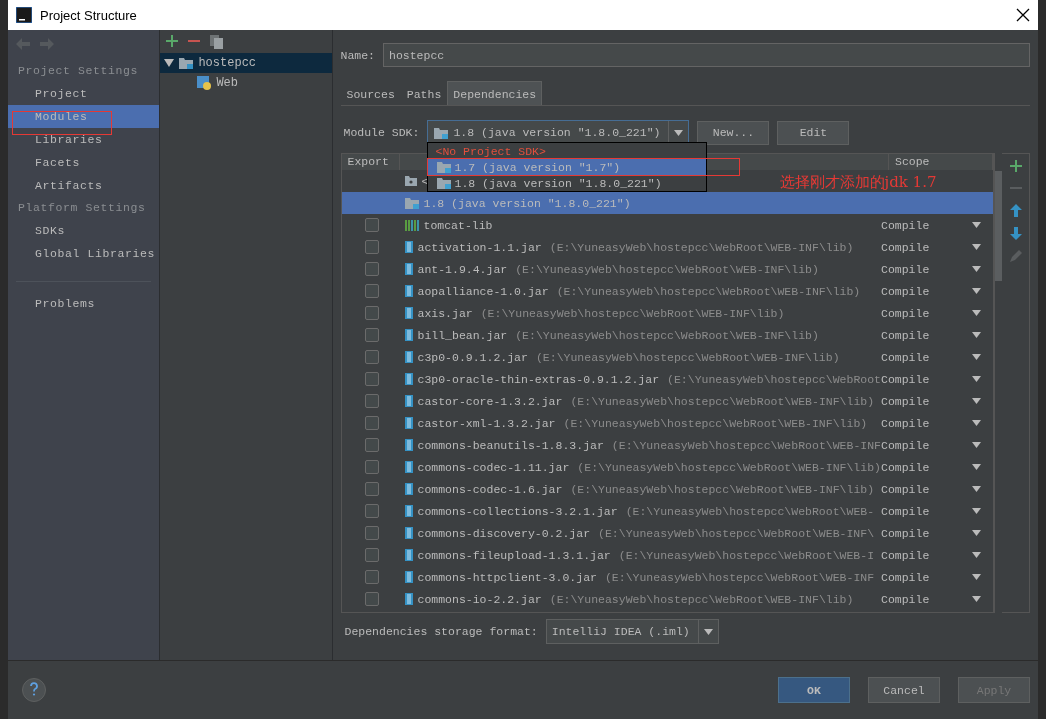 Image resolution: width=1046 pixels, height=719 pixels. I want to click on dependency-name: commons-codec-1.6.jar, so click(490, 489).